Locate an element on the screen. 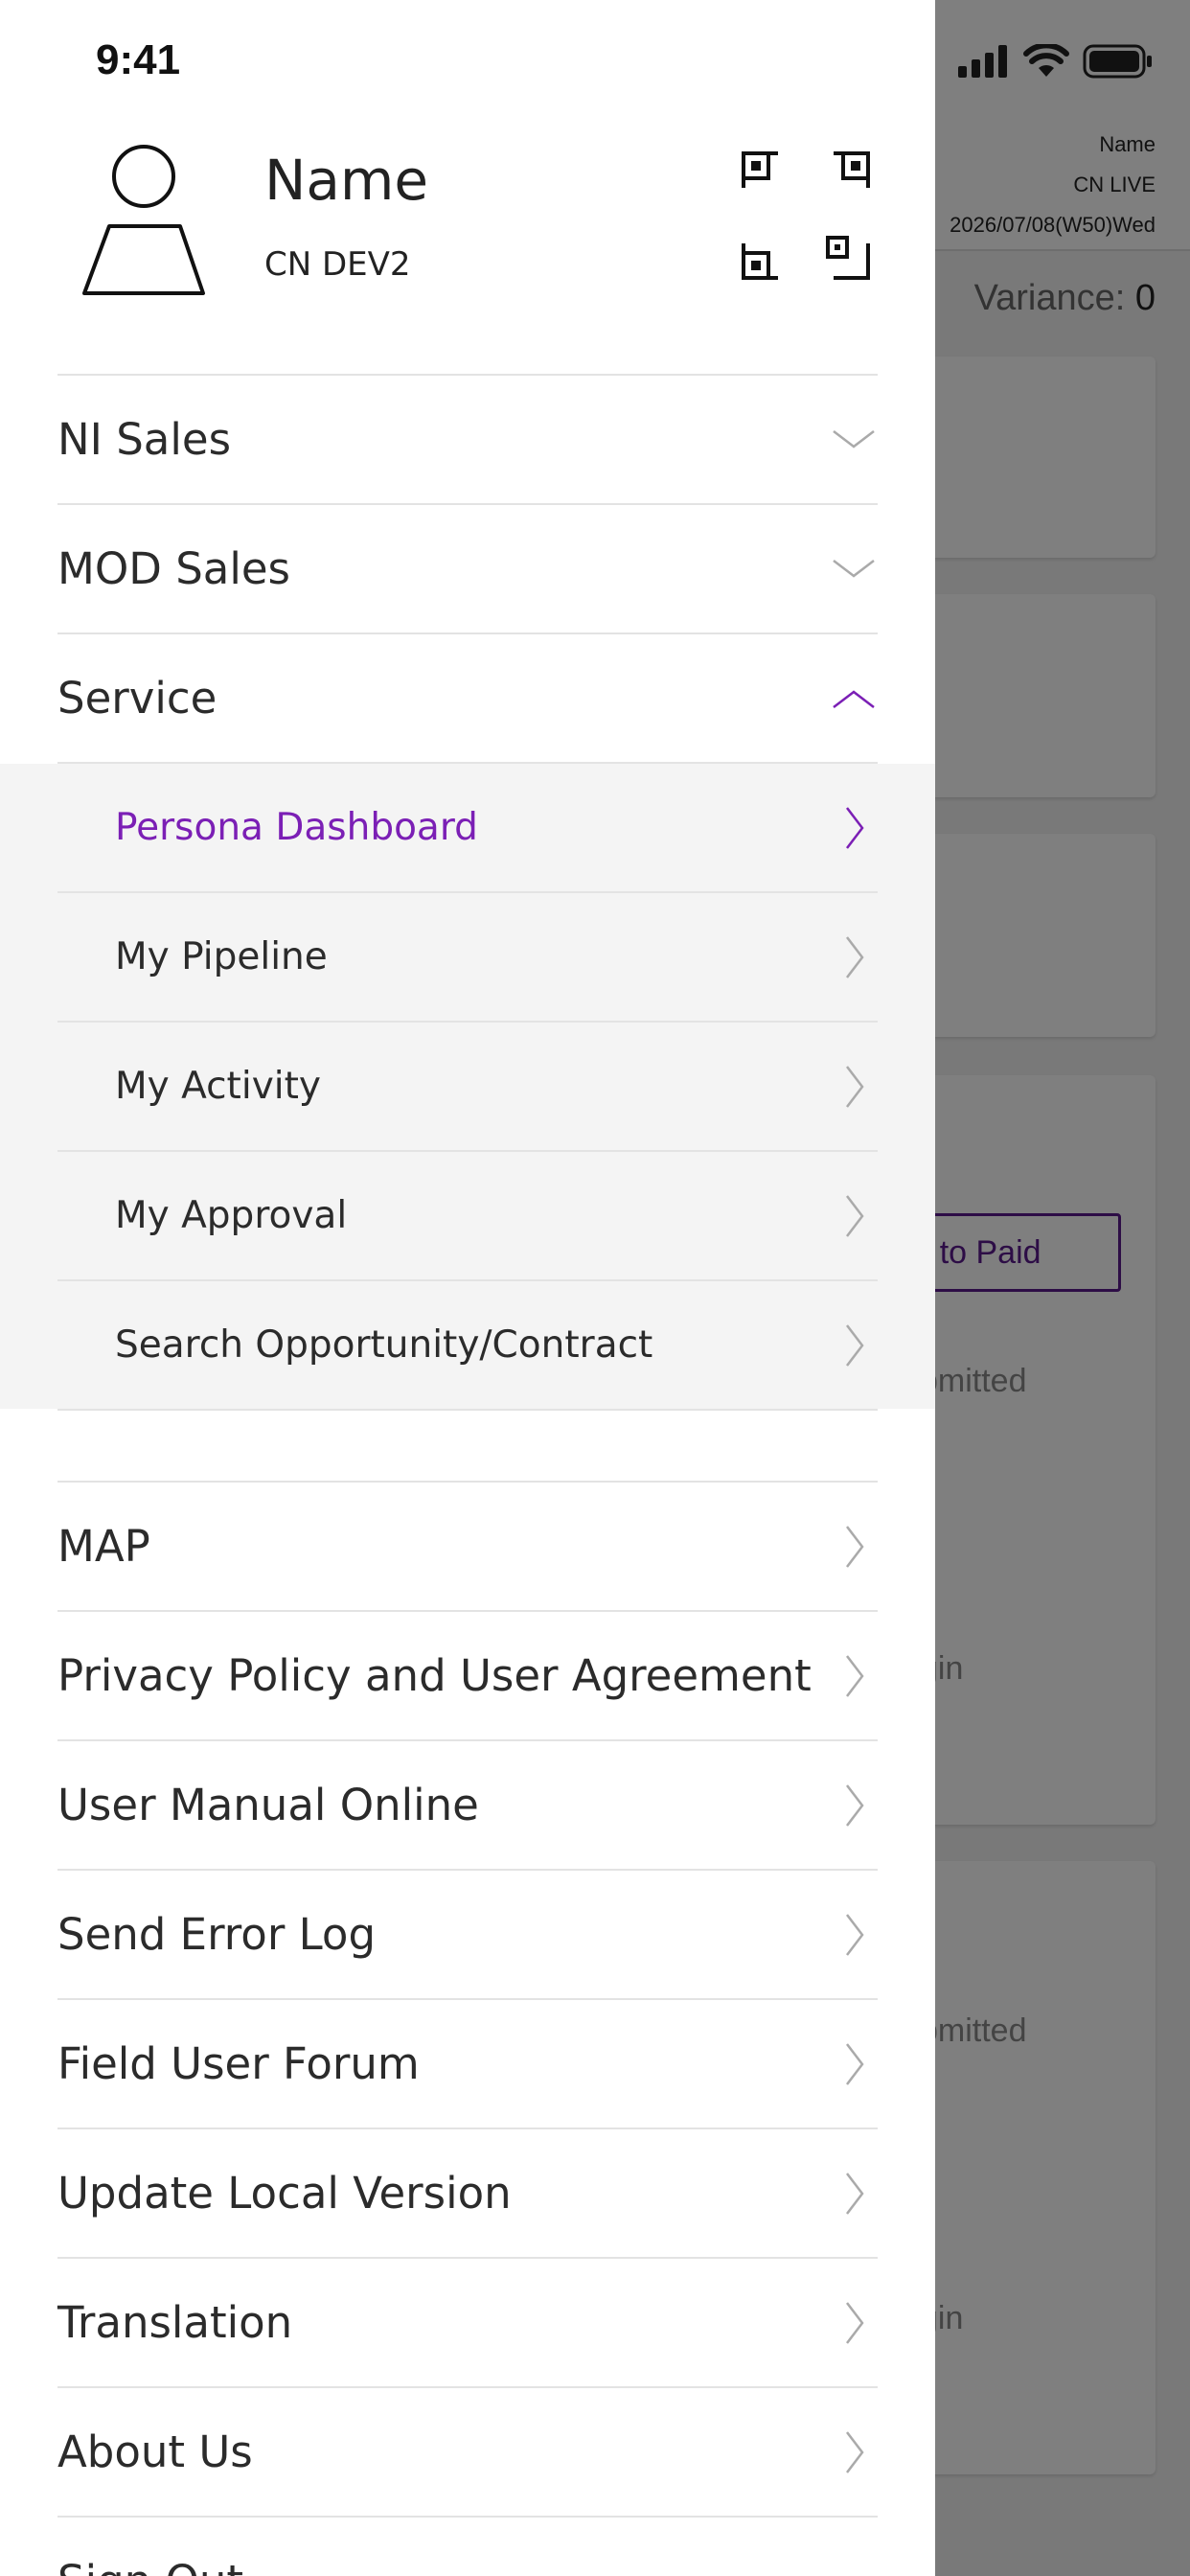 The width and height of the screenshot is (1190, 2576). menu-section-label: NI Sales is located at coordinates (144, 439).